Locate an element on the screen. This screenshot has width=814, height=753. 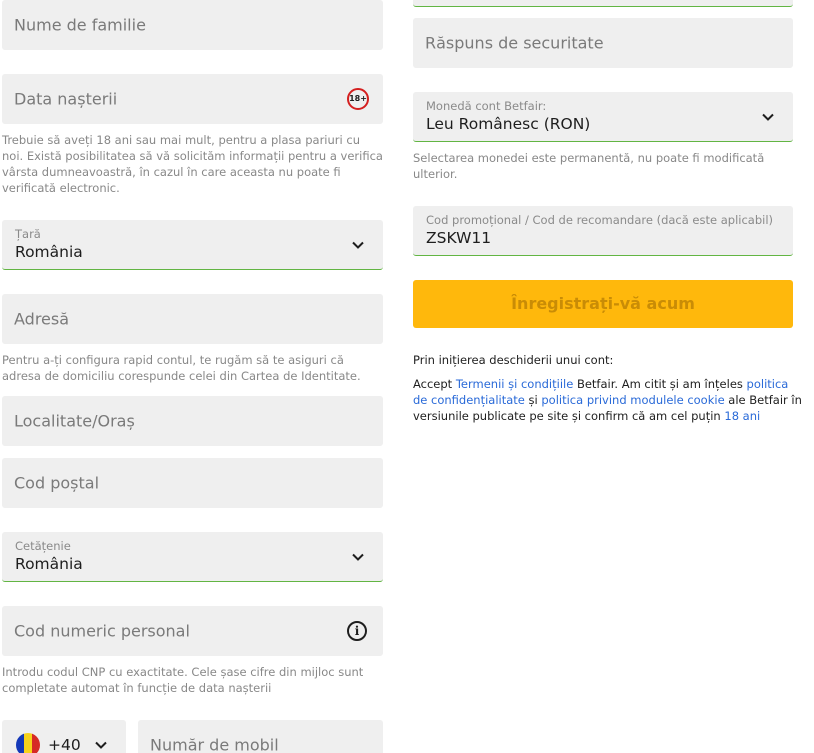
promo-code-value: ZSKW11 is located at coordinates (459, 238).